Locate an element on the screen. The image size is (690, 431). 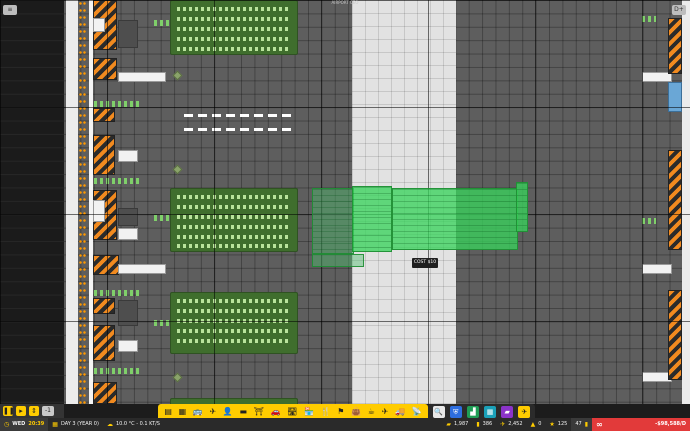
clock: ◷ WED 20:39 is located at coordinates (24, 424).